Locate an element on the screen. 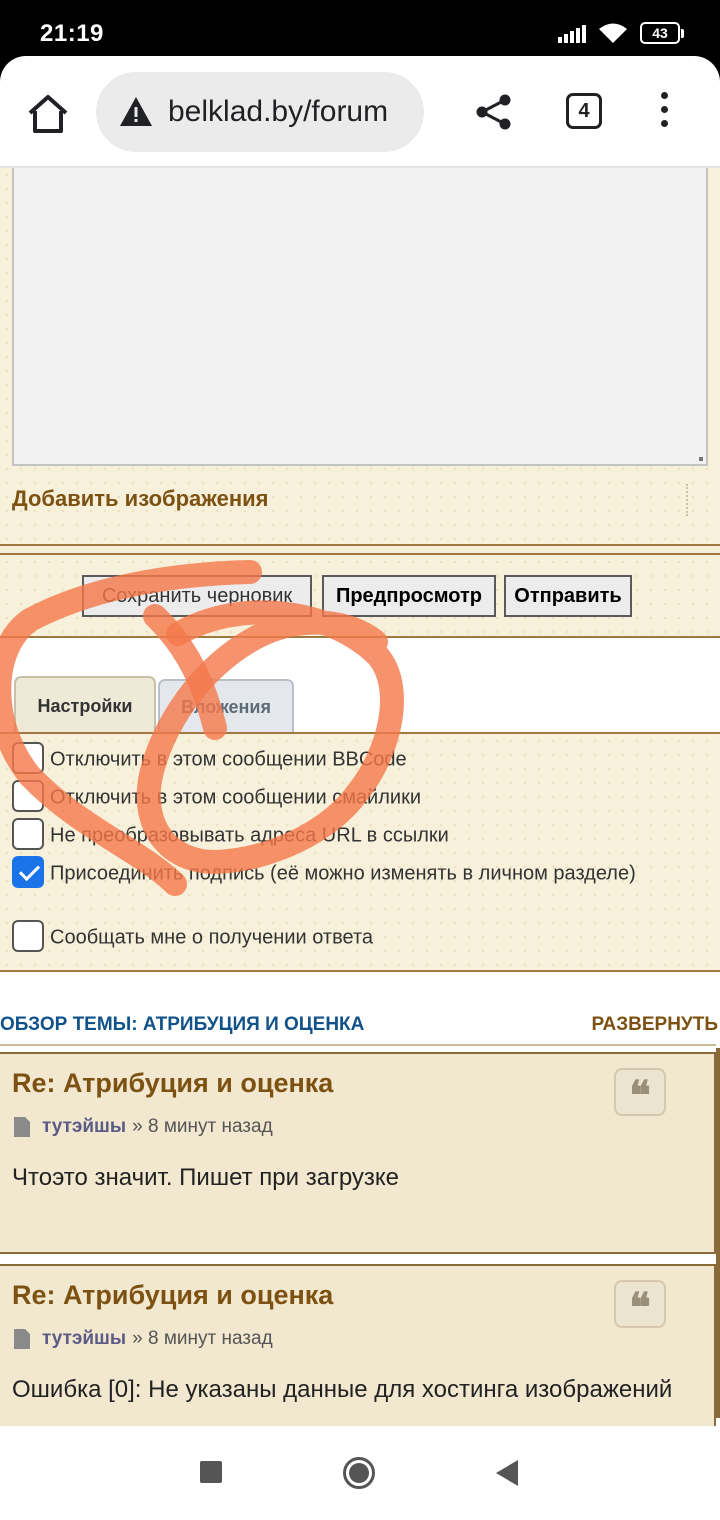 The height and width of the screenshot is (1520, 720). home-icon is located at coordinates (48, 114).